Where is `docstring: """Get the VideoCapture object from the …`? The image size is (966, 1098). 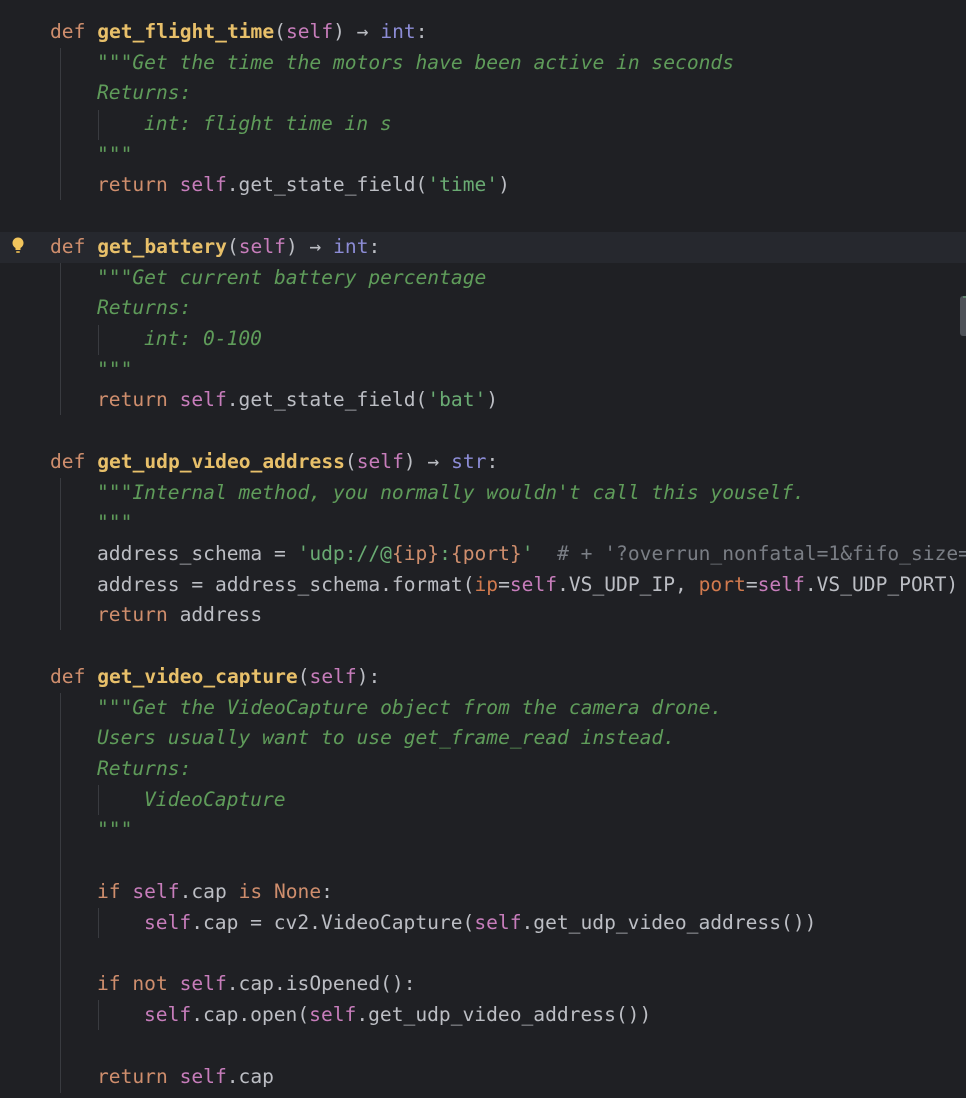 docstring: """Get the VideoCapture object from the … is located at coordinates (410, 707).